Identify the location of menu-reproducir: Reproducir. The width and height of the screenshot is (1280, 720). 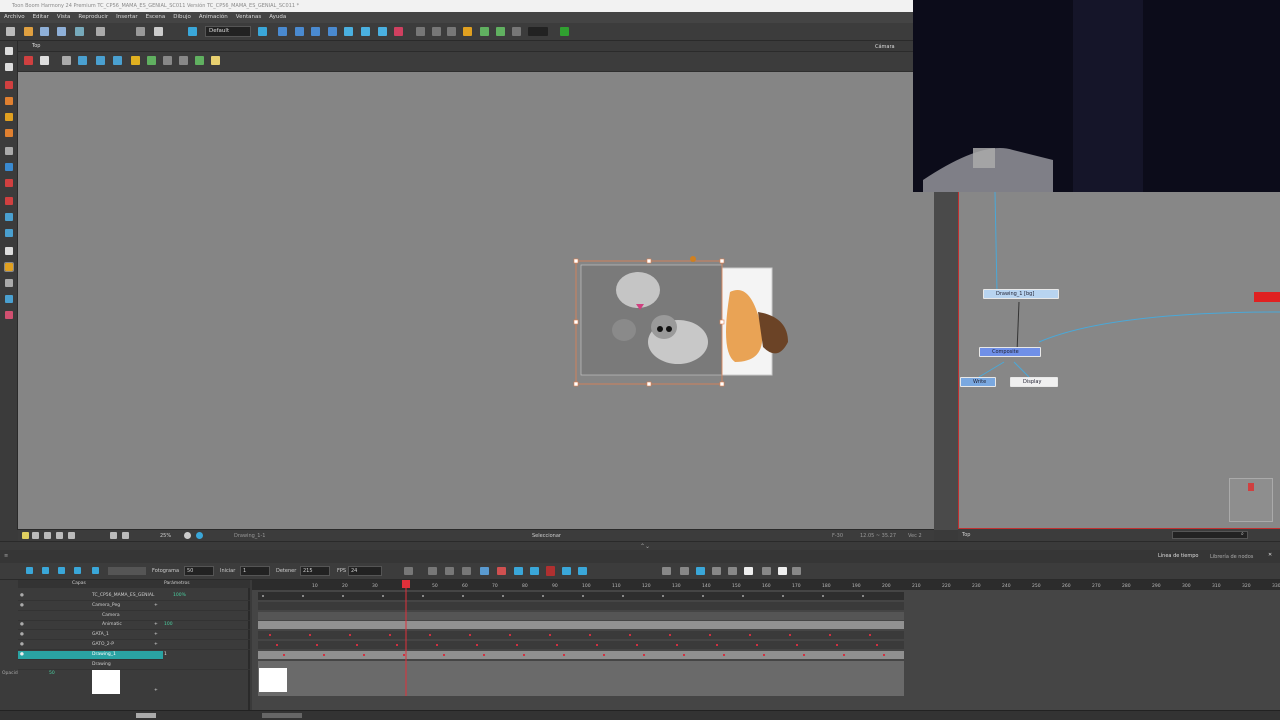
(93, 18).